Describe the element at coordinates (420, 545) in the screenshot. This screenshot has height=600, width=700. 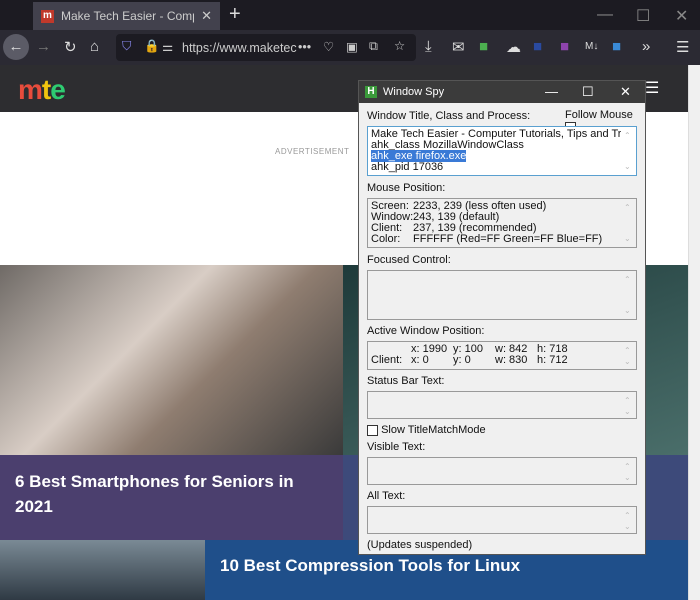
I see `updates-status-text: (Updates suspended)` at that location.